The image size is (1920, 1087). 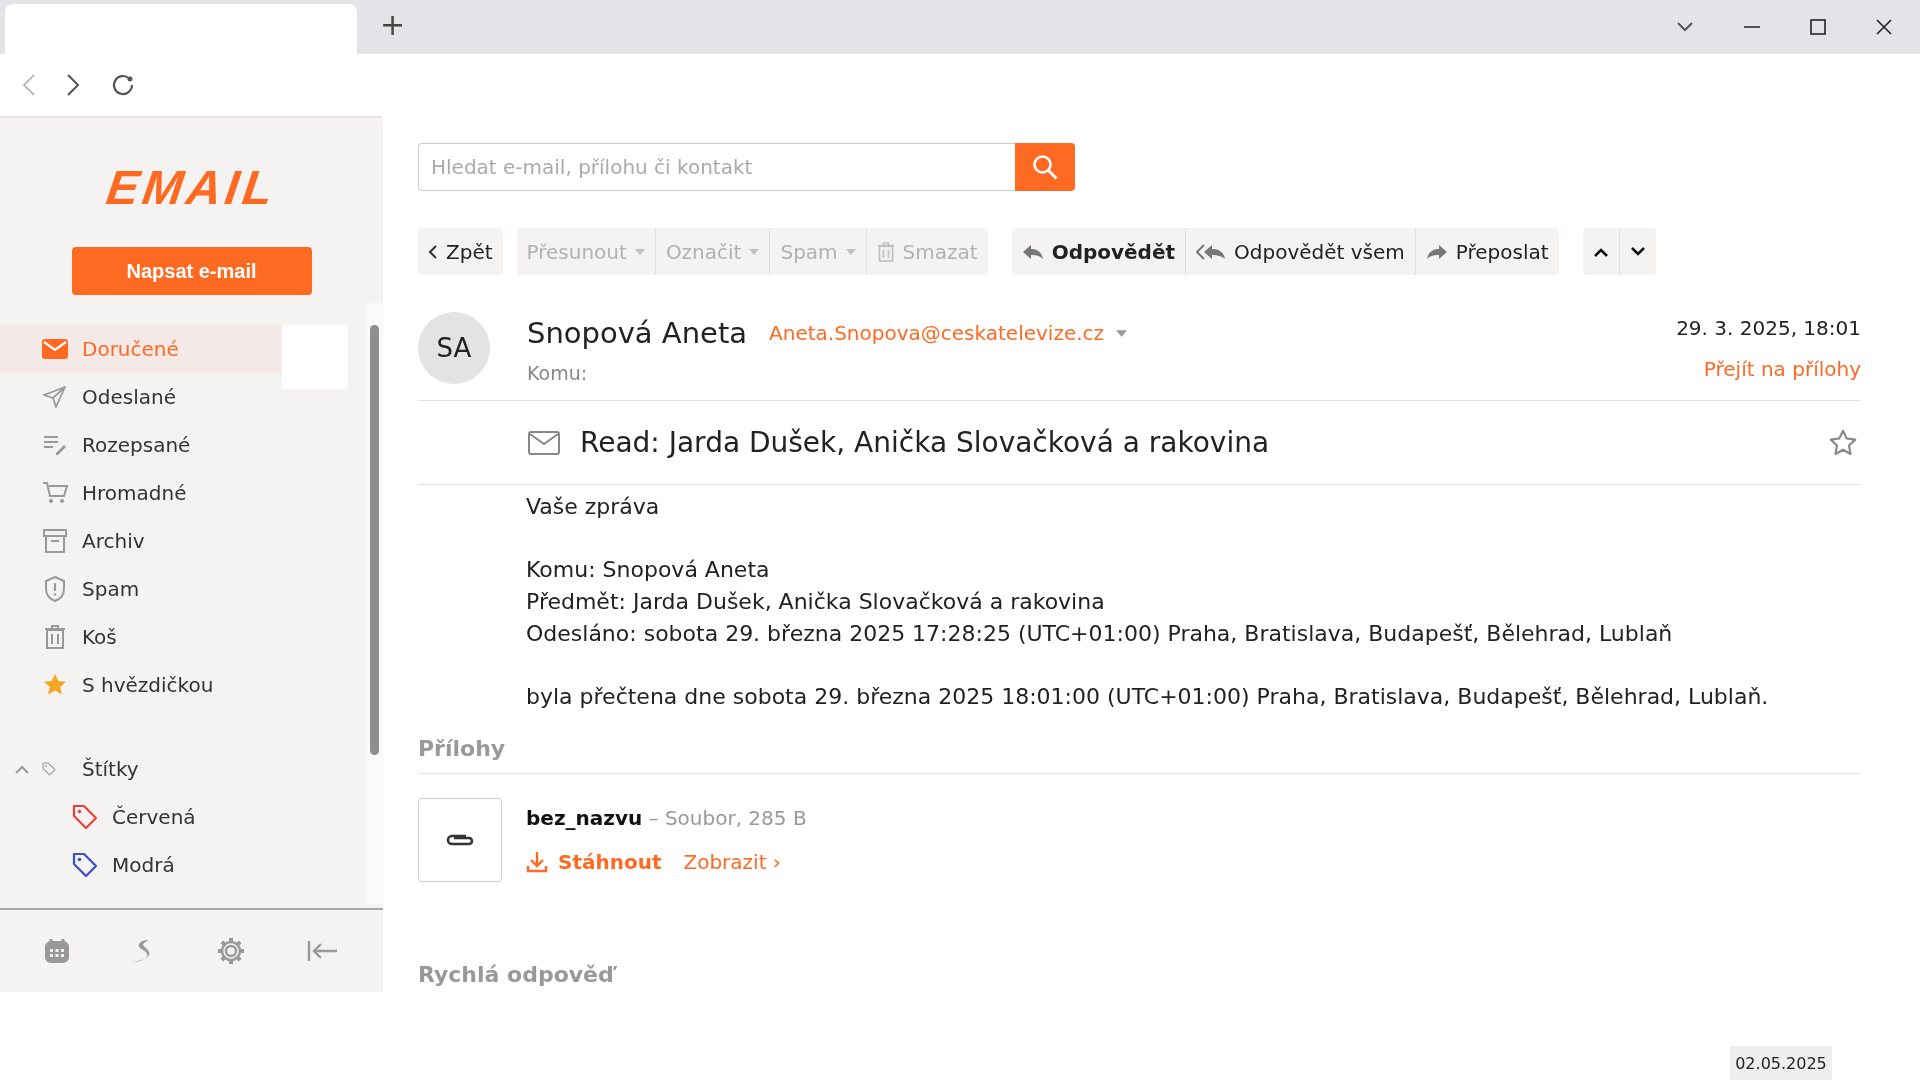 What do you see at coordinates (141, 445) in the screenshot?
I see `folder-item: Rozepsané` at bounding box center [141, 445].